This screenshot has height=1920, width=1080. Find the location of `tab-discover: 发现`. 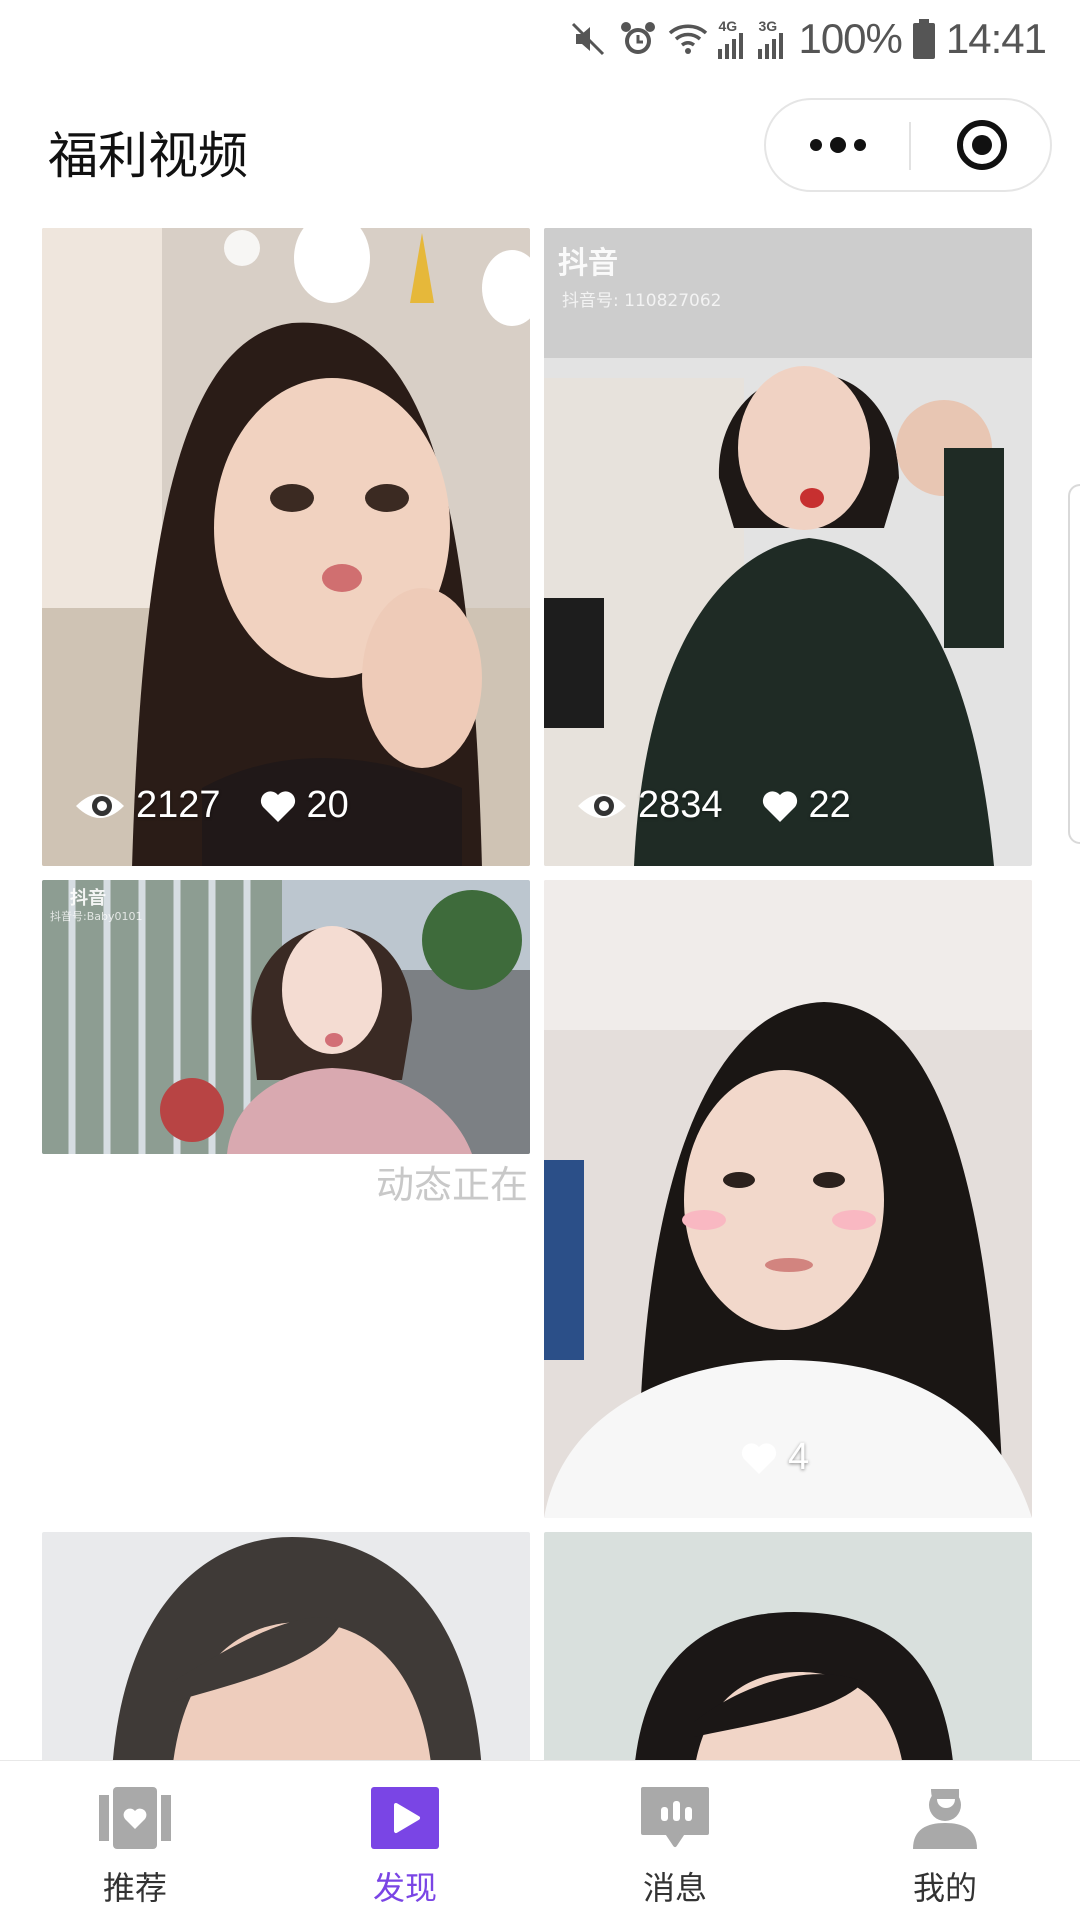

tab-discover: 发现 is located at coordinates (405, 1840).